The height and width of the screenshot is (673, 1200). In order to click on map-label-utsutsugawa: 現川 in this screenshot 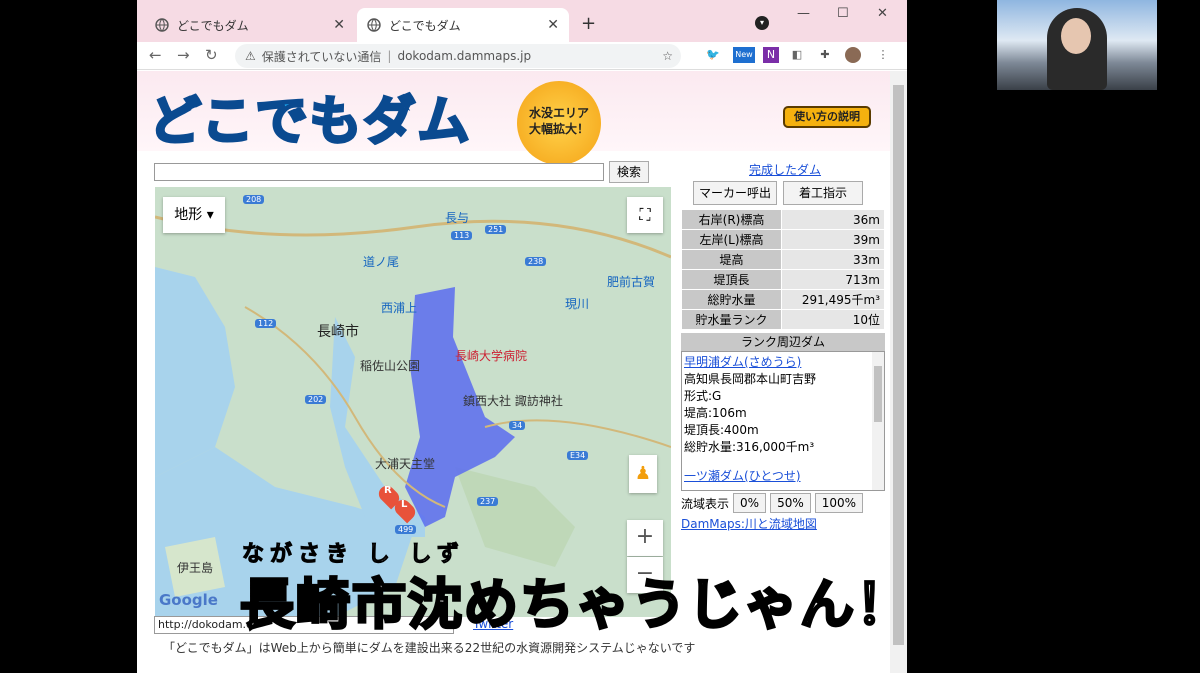, I will do `click(577, 304)`.